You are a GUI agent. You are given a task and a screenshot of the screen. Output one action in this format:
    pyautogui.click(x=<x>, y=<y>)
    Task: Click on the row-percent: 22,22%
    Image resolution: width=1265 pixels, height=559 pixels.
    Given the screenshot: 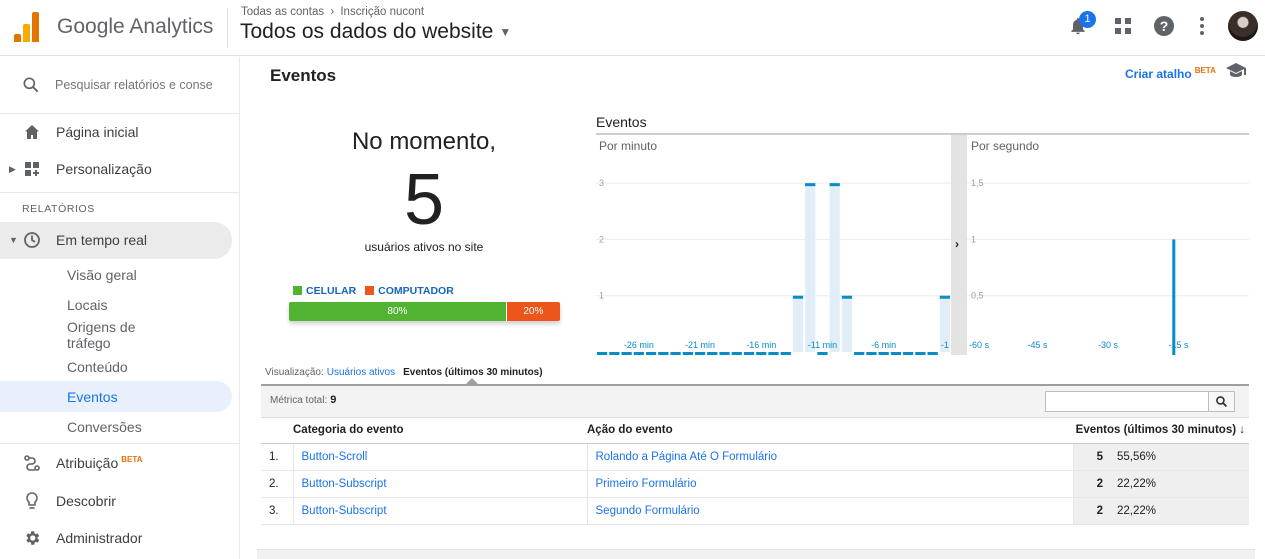 What is the action you would take?
    pyautogui.click(x=1180, y=511)
    